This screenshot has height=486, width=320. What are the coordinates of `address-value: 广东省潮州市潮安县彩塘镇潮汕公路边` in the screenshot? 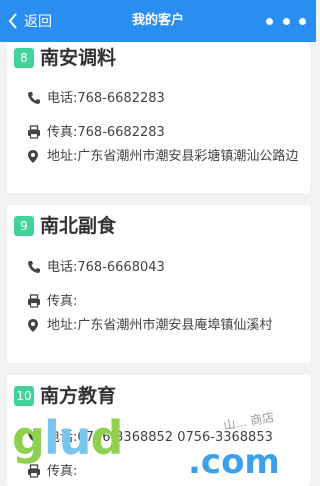 It's located at (188, 156).